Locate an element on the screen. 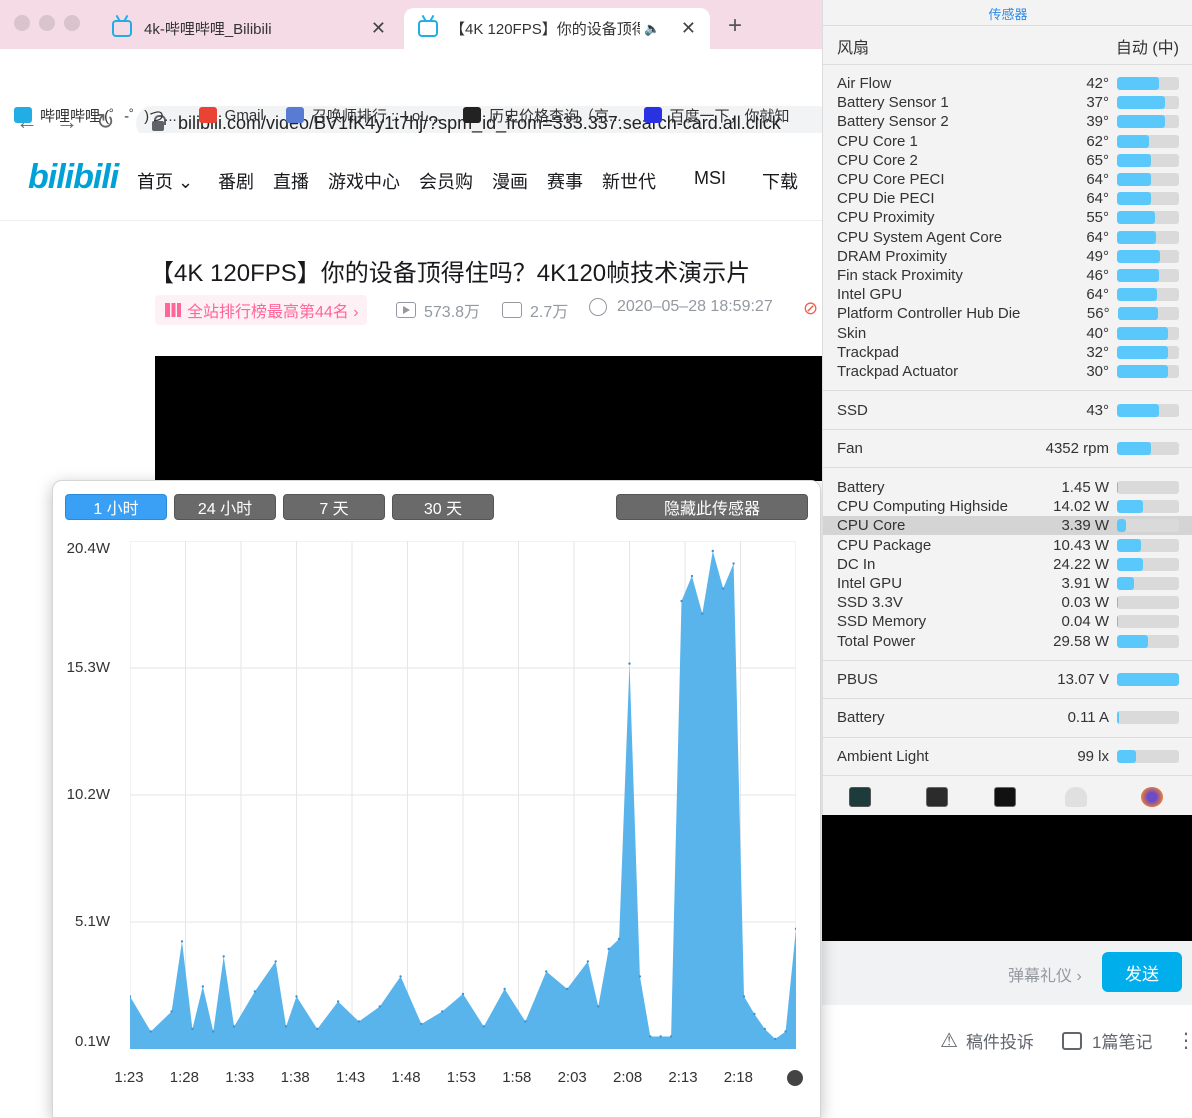 The height and width of the screenshot is (1118, 1192). sensor-row: CPU Core 1 62° is located at coordinates (1008, 141).